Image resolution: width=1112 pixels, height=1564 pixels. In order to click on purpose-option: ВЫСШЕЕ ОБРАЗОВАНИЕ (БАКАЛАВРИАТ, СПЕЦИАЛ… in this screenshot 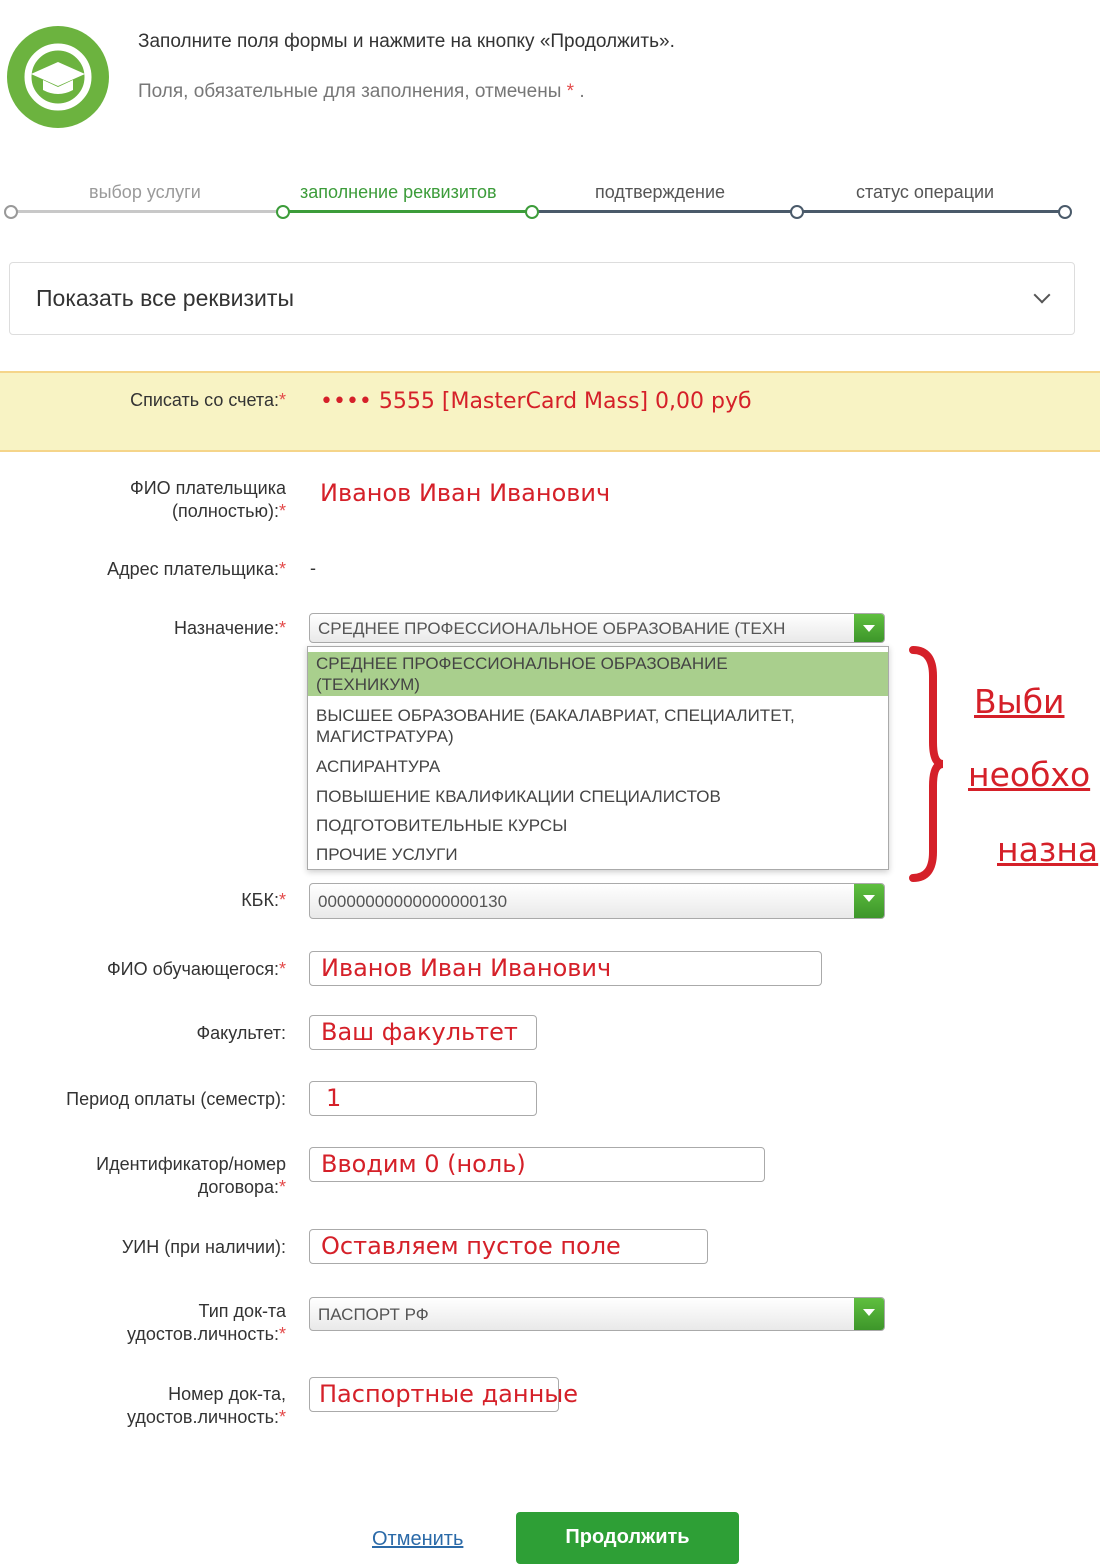, I will do `click(598, 726)`.